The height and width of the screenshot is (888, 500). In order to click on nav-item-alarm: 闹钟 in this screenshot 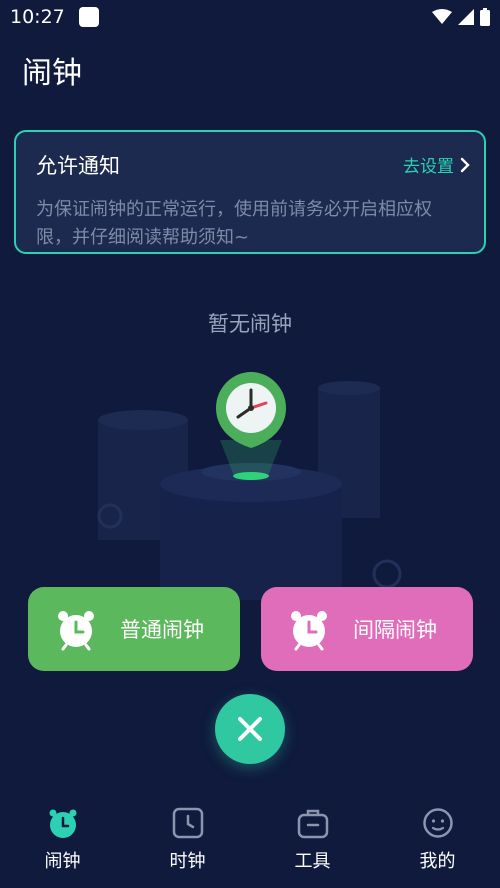, I will do `click(62, 846)`.